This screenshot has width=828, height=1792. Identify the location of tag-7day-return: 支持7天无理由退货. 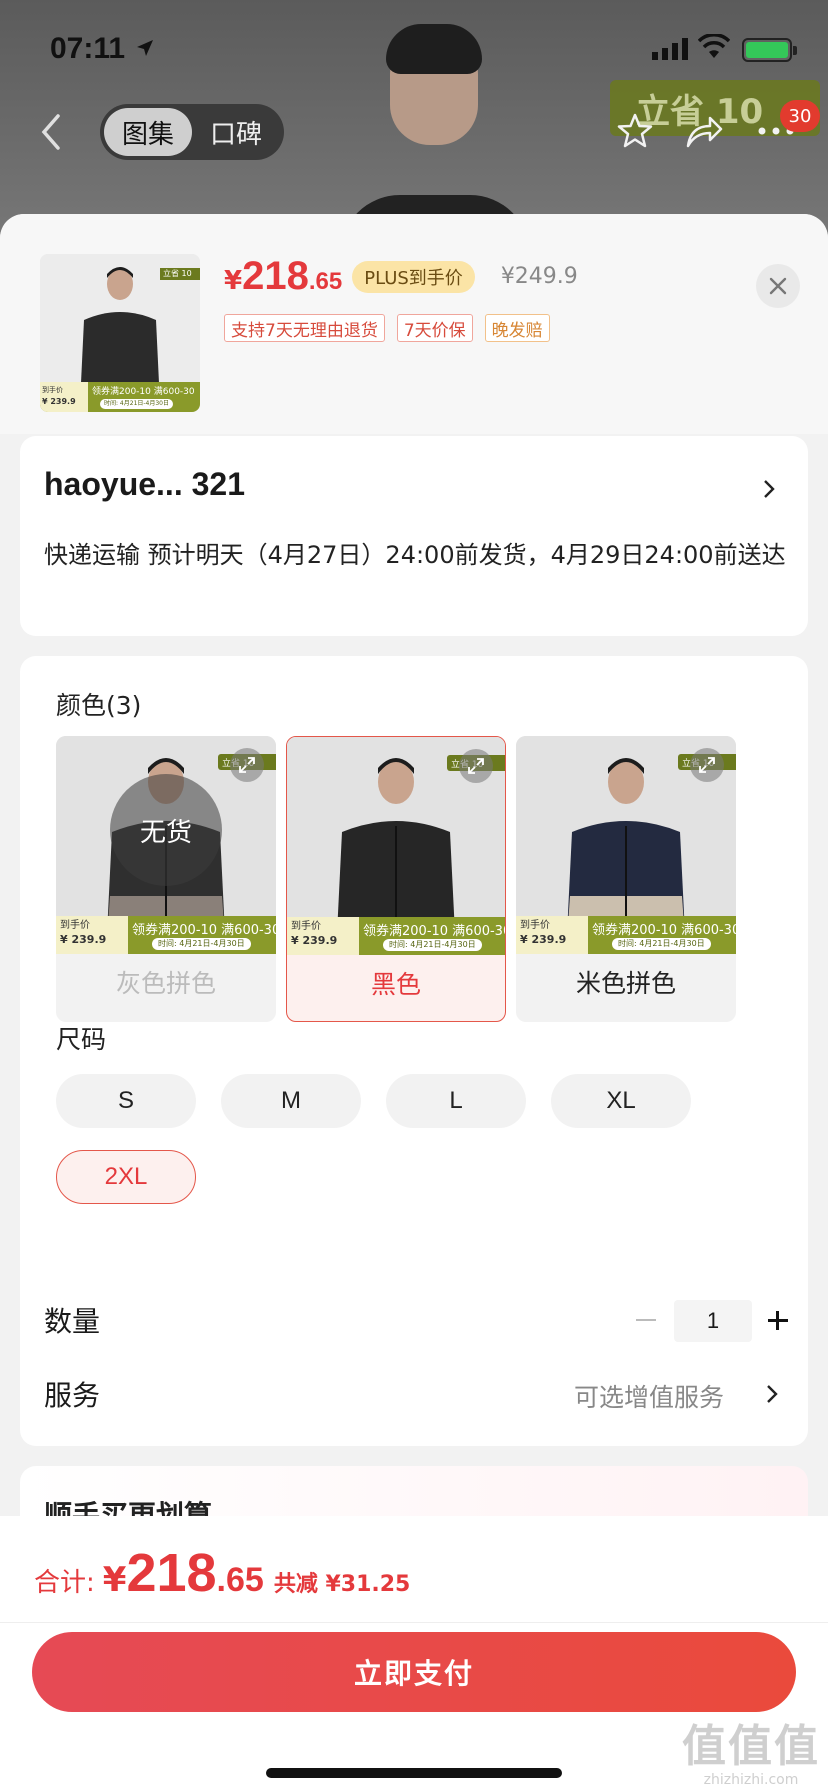
(304, 328).